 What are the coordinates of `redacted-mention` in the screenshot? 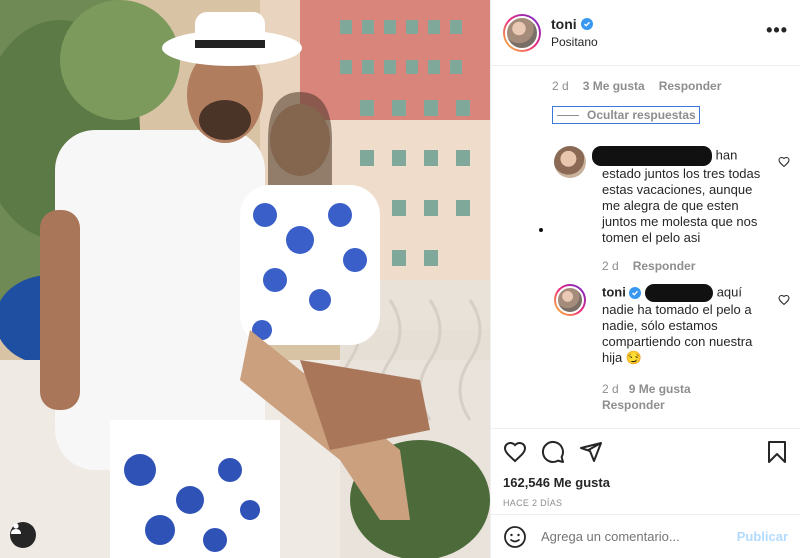 It's located at (679, 293).